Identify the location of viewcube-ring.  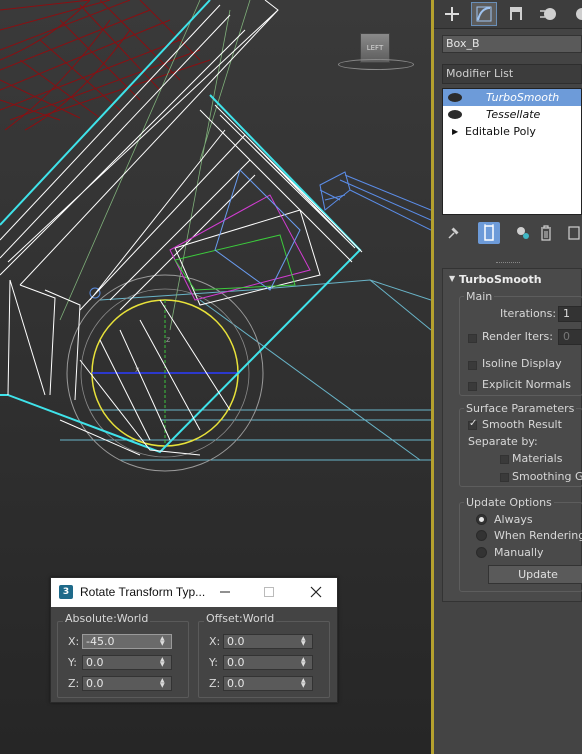
(376, 64).